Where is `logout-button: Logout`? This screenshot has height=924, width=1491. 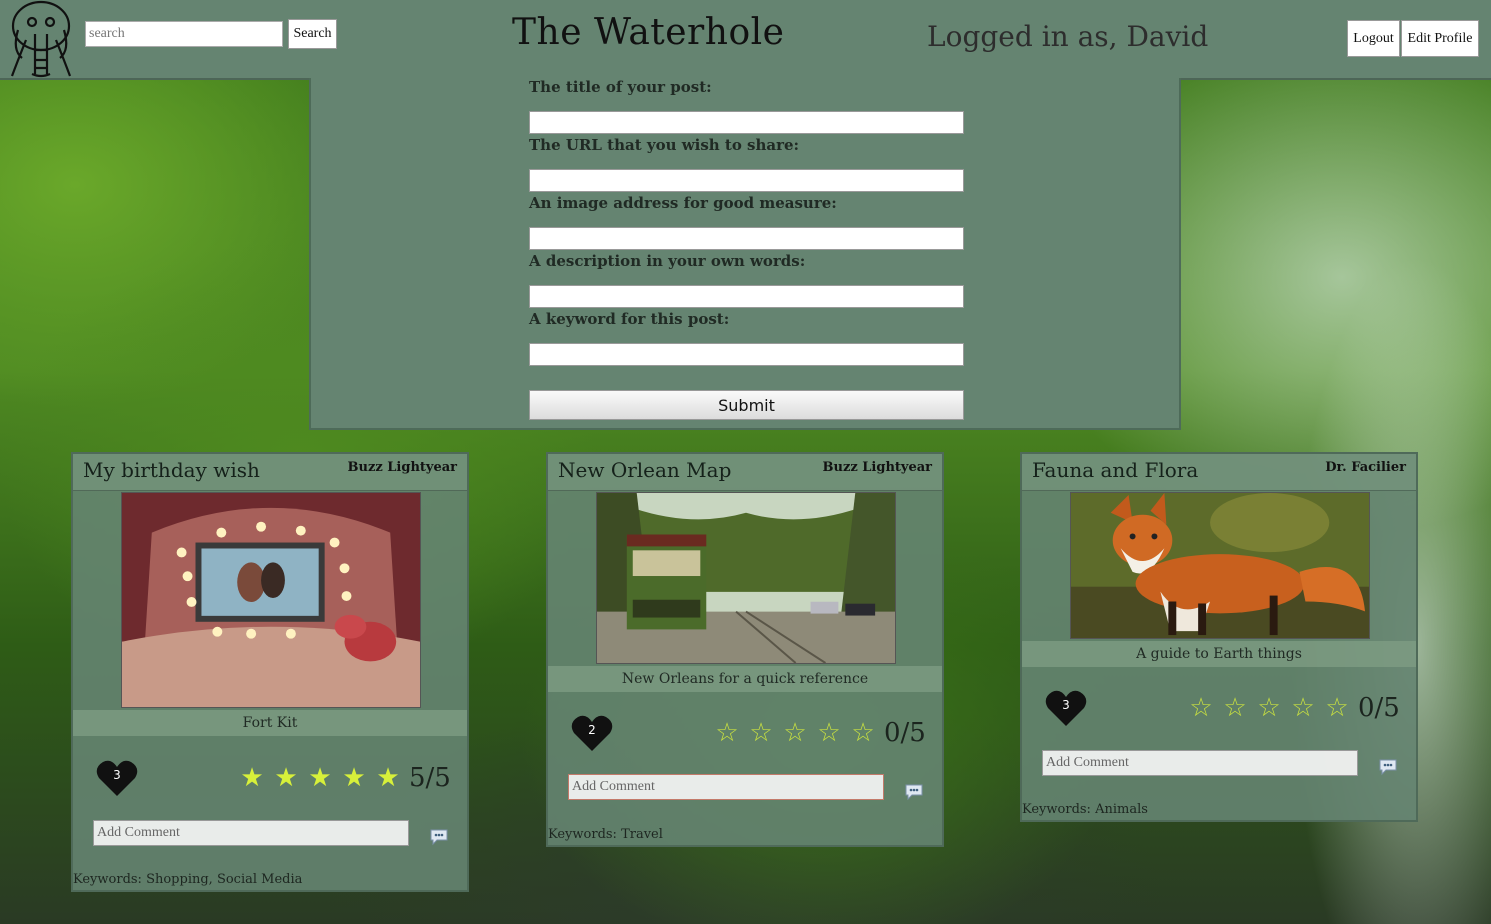
logout-button: Logout is located at coordinates (1373, 38).